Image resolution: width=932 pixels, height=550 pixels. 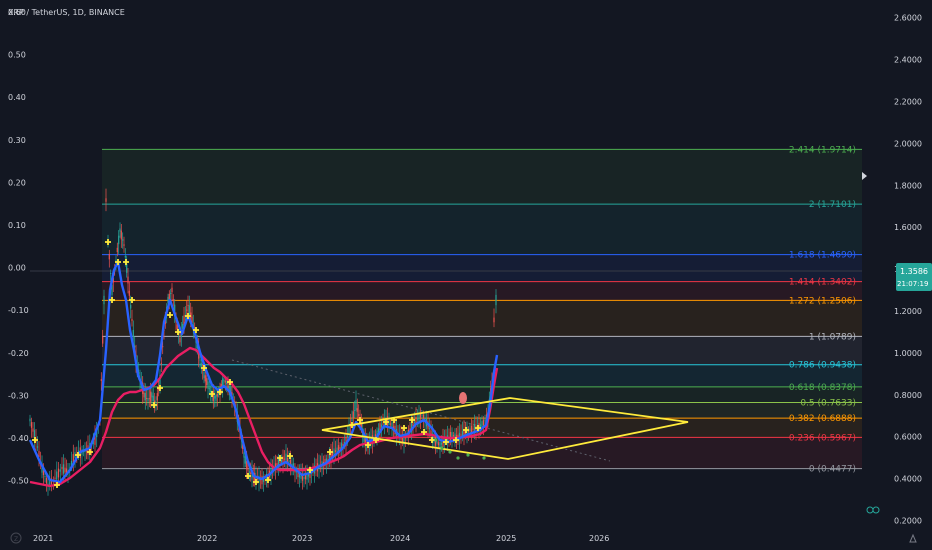 What do you see at coordinates (450, 452) in the screenshot?
I see `signal-dot` at bounding box center [450, 452].